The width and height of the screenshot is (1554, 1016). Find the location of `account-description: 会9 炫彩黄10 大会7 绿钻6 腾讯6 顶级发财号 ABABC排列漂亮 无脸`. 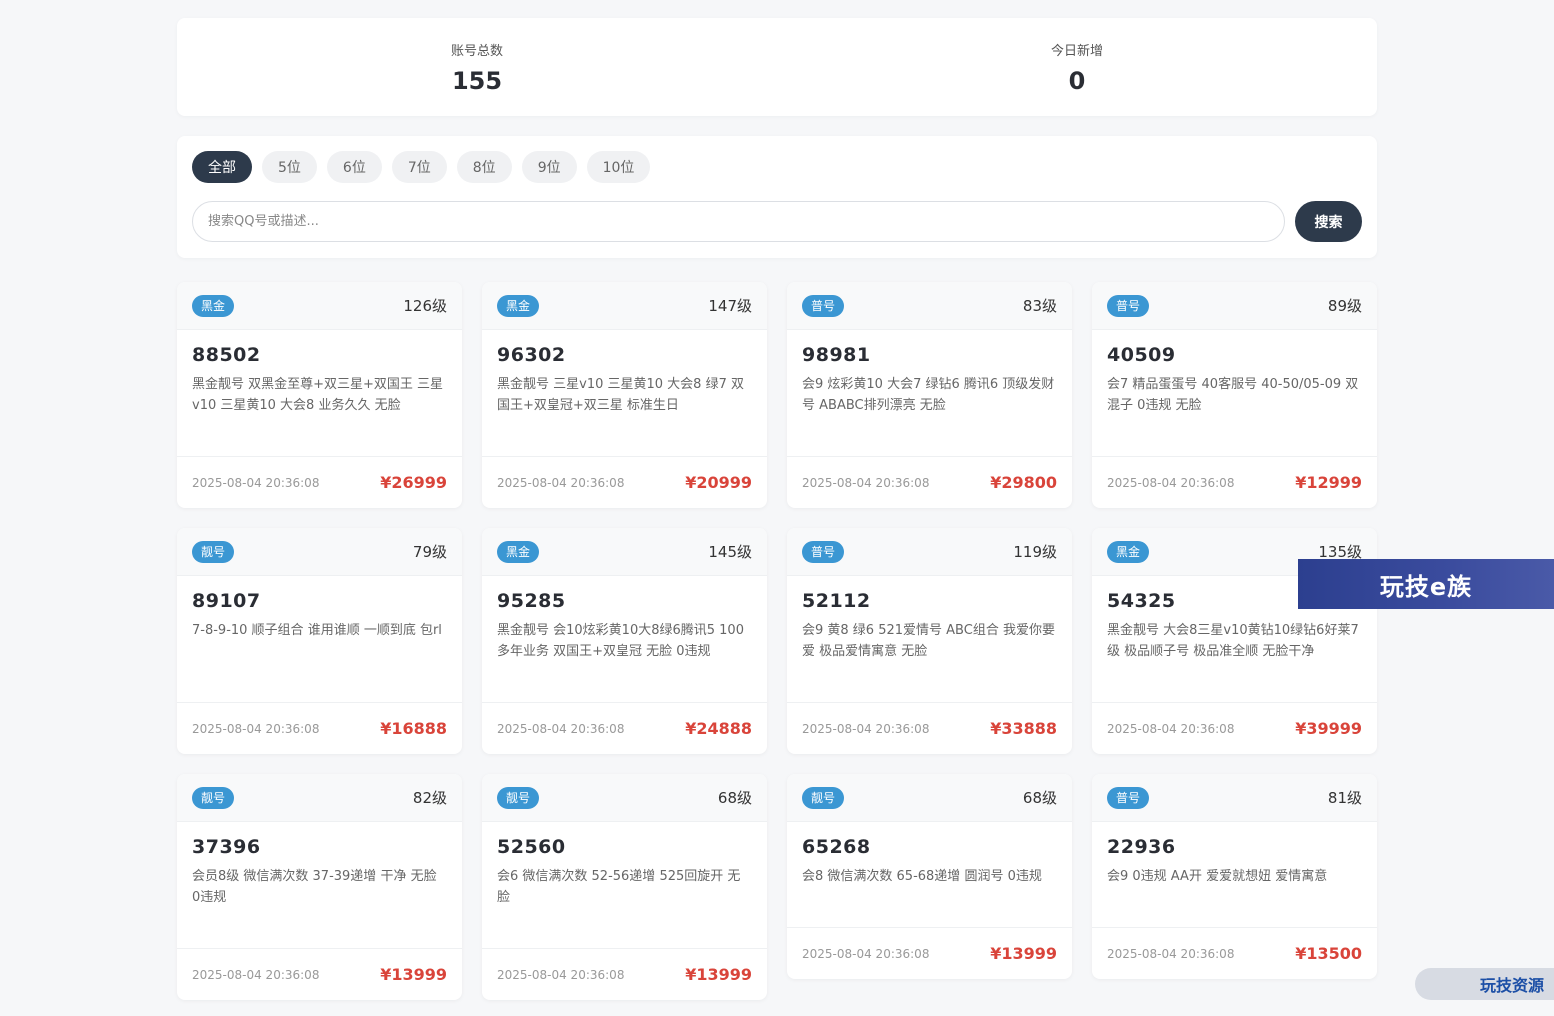

account-description: 会9 炫彩黄10 大会7 绿钻6 腾讯6 顶级发财号 ABABC排列漂亮 无脸 is located at coordinates (928, 395).